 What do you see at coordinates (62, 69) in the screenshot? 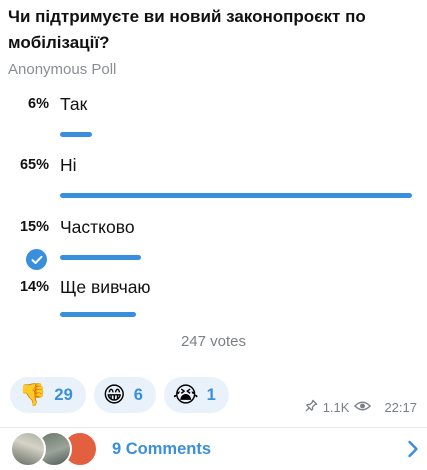
I see `poll-type-label: Anonymous Poll` at bounding box center [62, 69].